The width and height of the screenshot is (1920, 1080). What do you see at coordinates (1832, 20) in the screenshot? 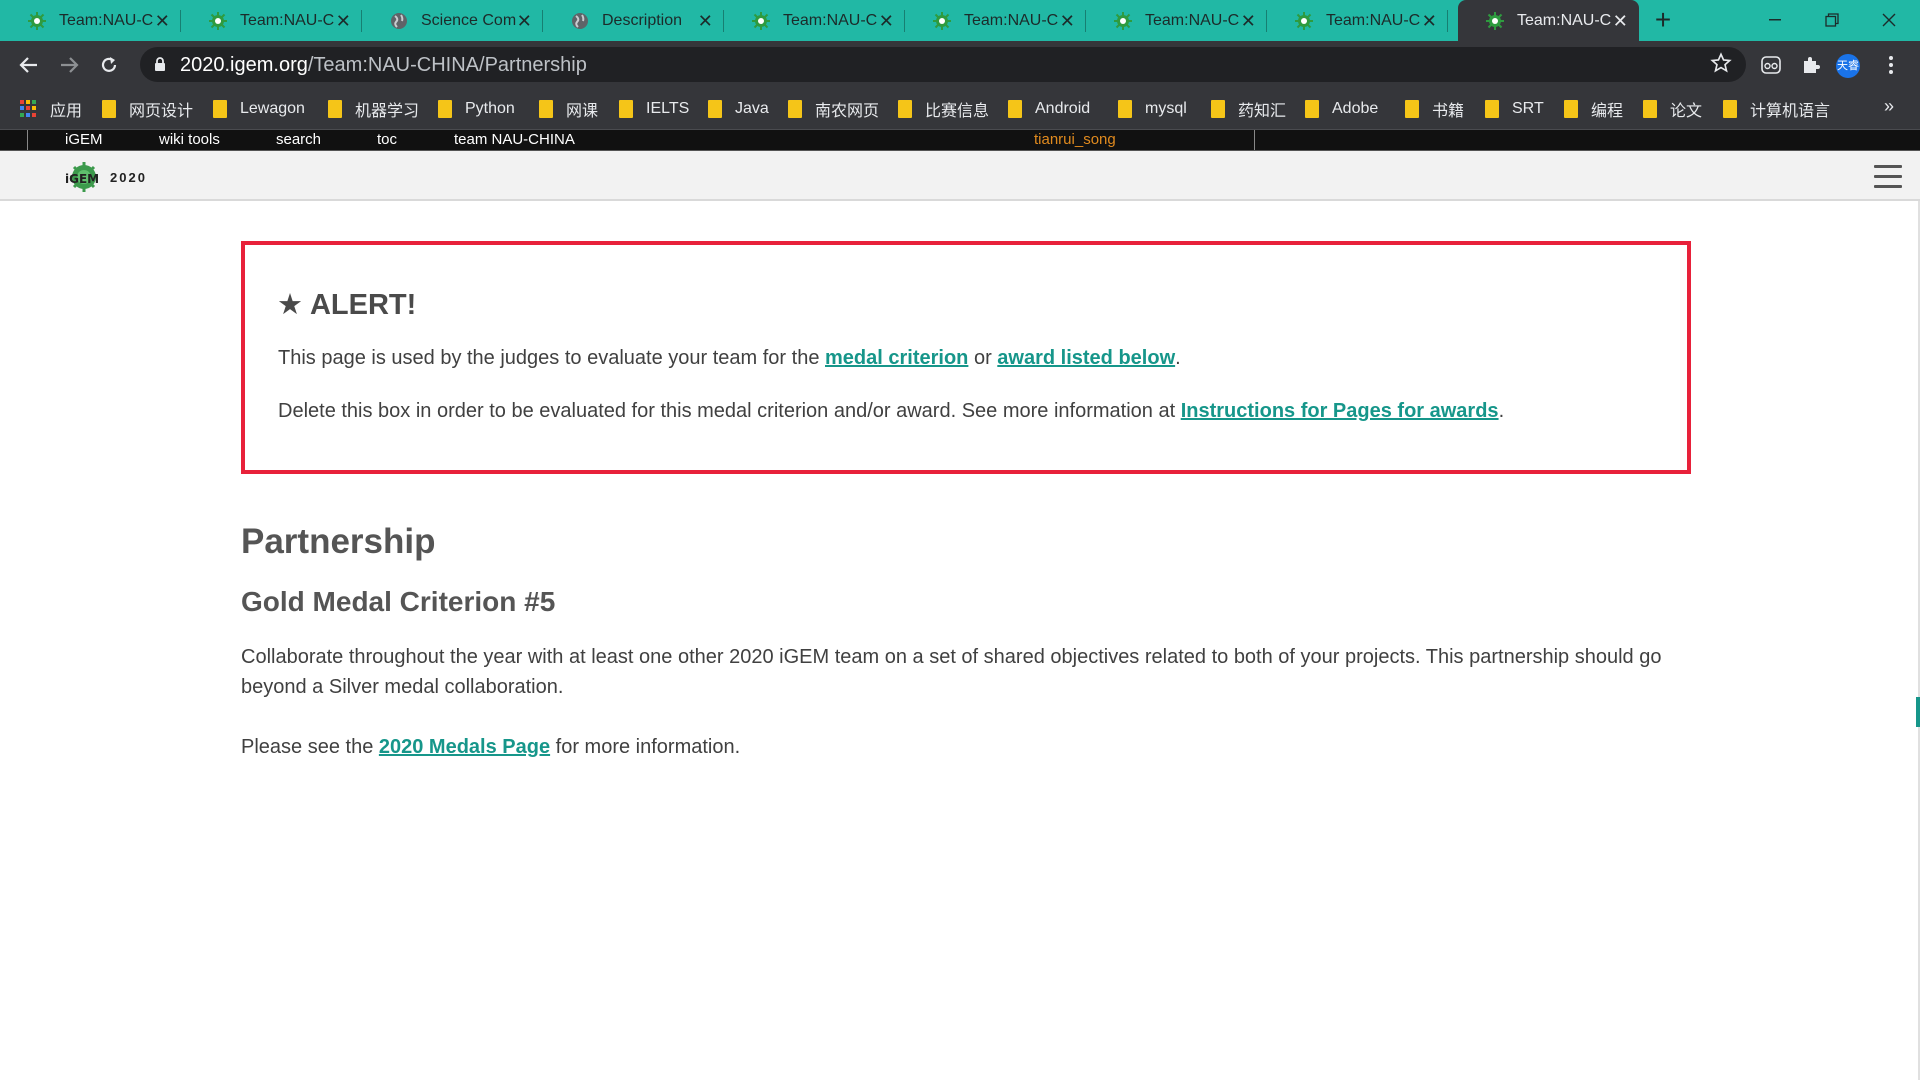
I see `restore-icon` at bounding box center [1832, 20].